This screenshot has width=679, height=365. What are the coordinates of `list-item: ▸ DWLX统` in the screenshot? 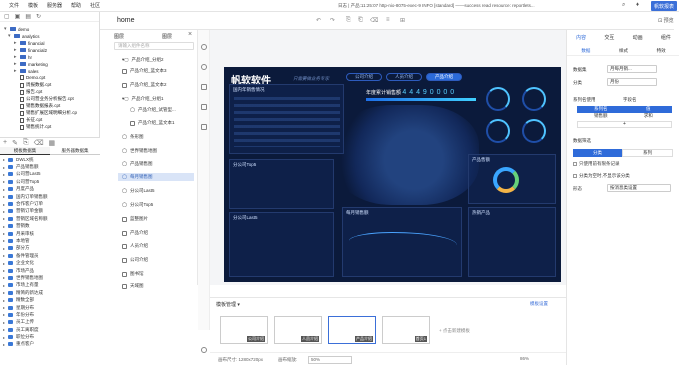 It's located at (50, 159).